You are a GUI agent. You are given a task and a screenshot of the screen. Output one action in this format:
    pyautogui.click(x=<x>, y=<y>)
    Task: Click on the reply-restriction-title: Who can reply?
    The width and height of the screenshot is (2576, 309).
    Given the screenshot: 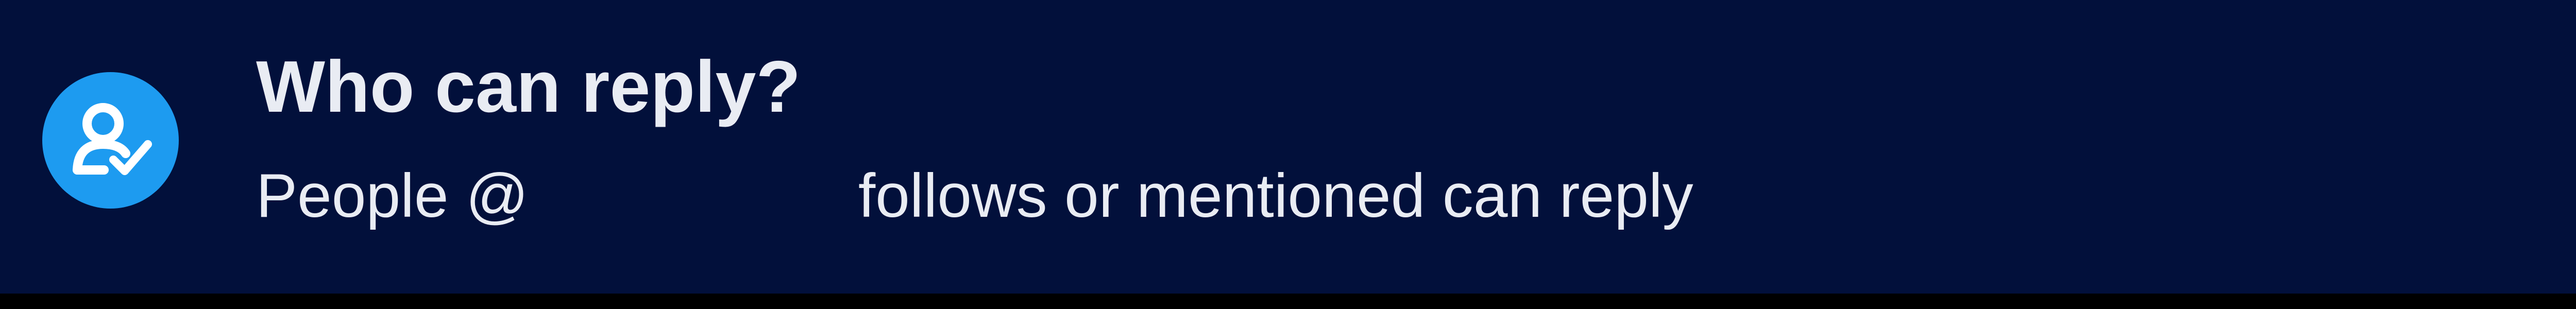 What is the action you would take?
    pyautogui.click(x=529, y=87)
    